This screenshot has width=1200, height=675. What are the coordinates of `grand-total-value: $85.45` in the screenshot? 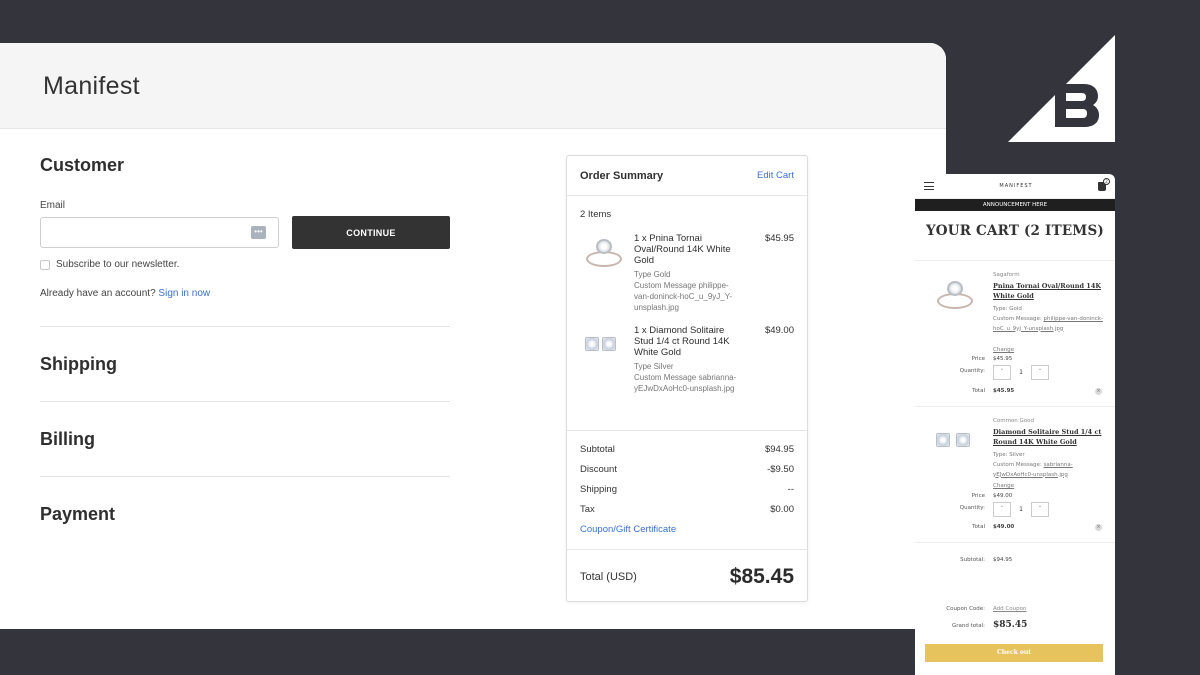 It's located at (1010, 625).